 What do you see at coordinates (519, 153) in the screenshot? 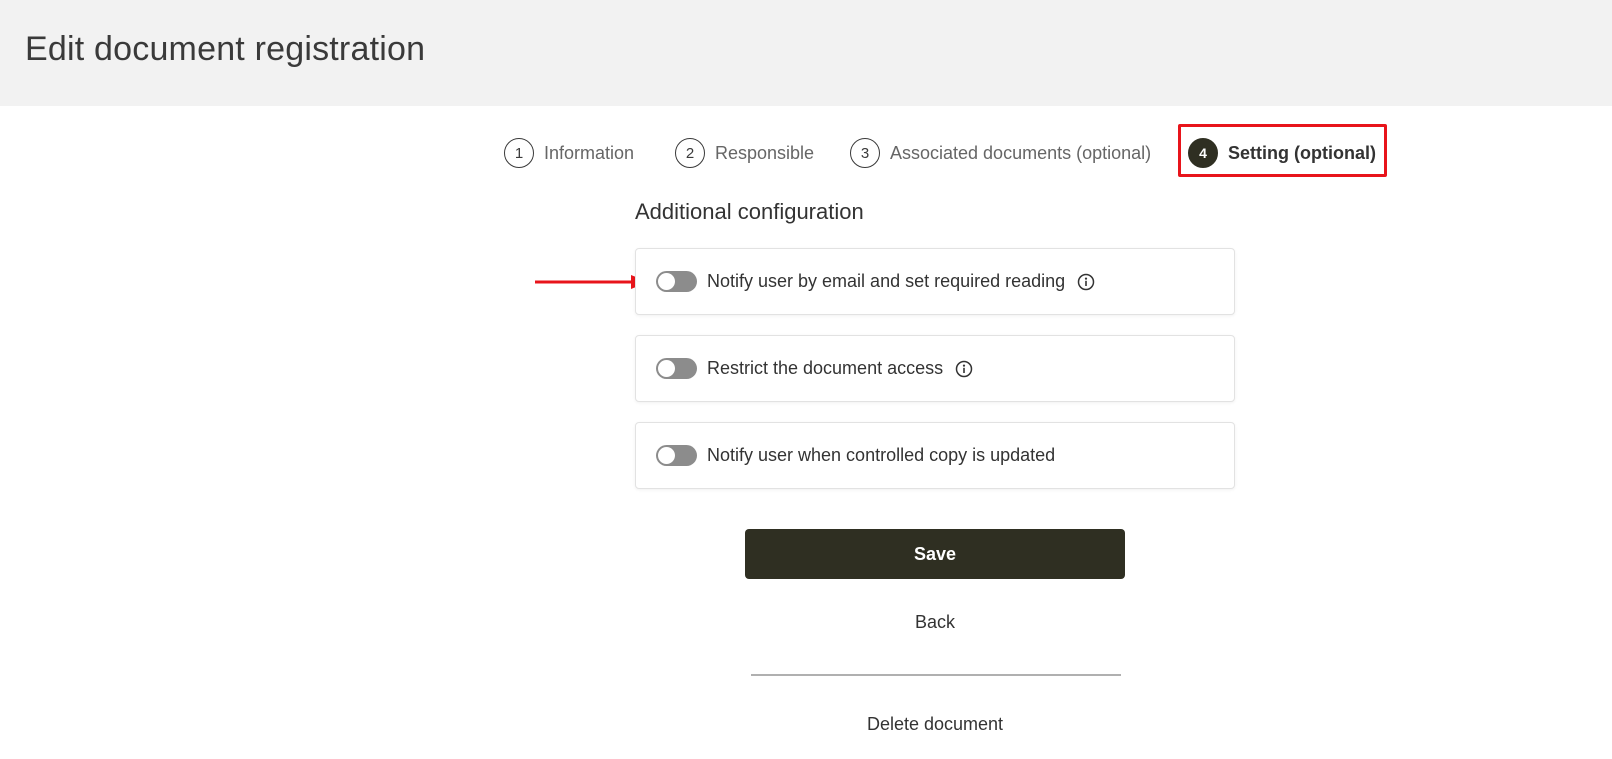
I see `step-number: 1` at bounding box center [519, 153].